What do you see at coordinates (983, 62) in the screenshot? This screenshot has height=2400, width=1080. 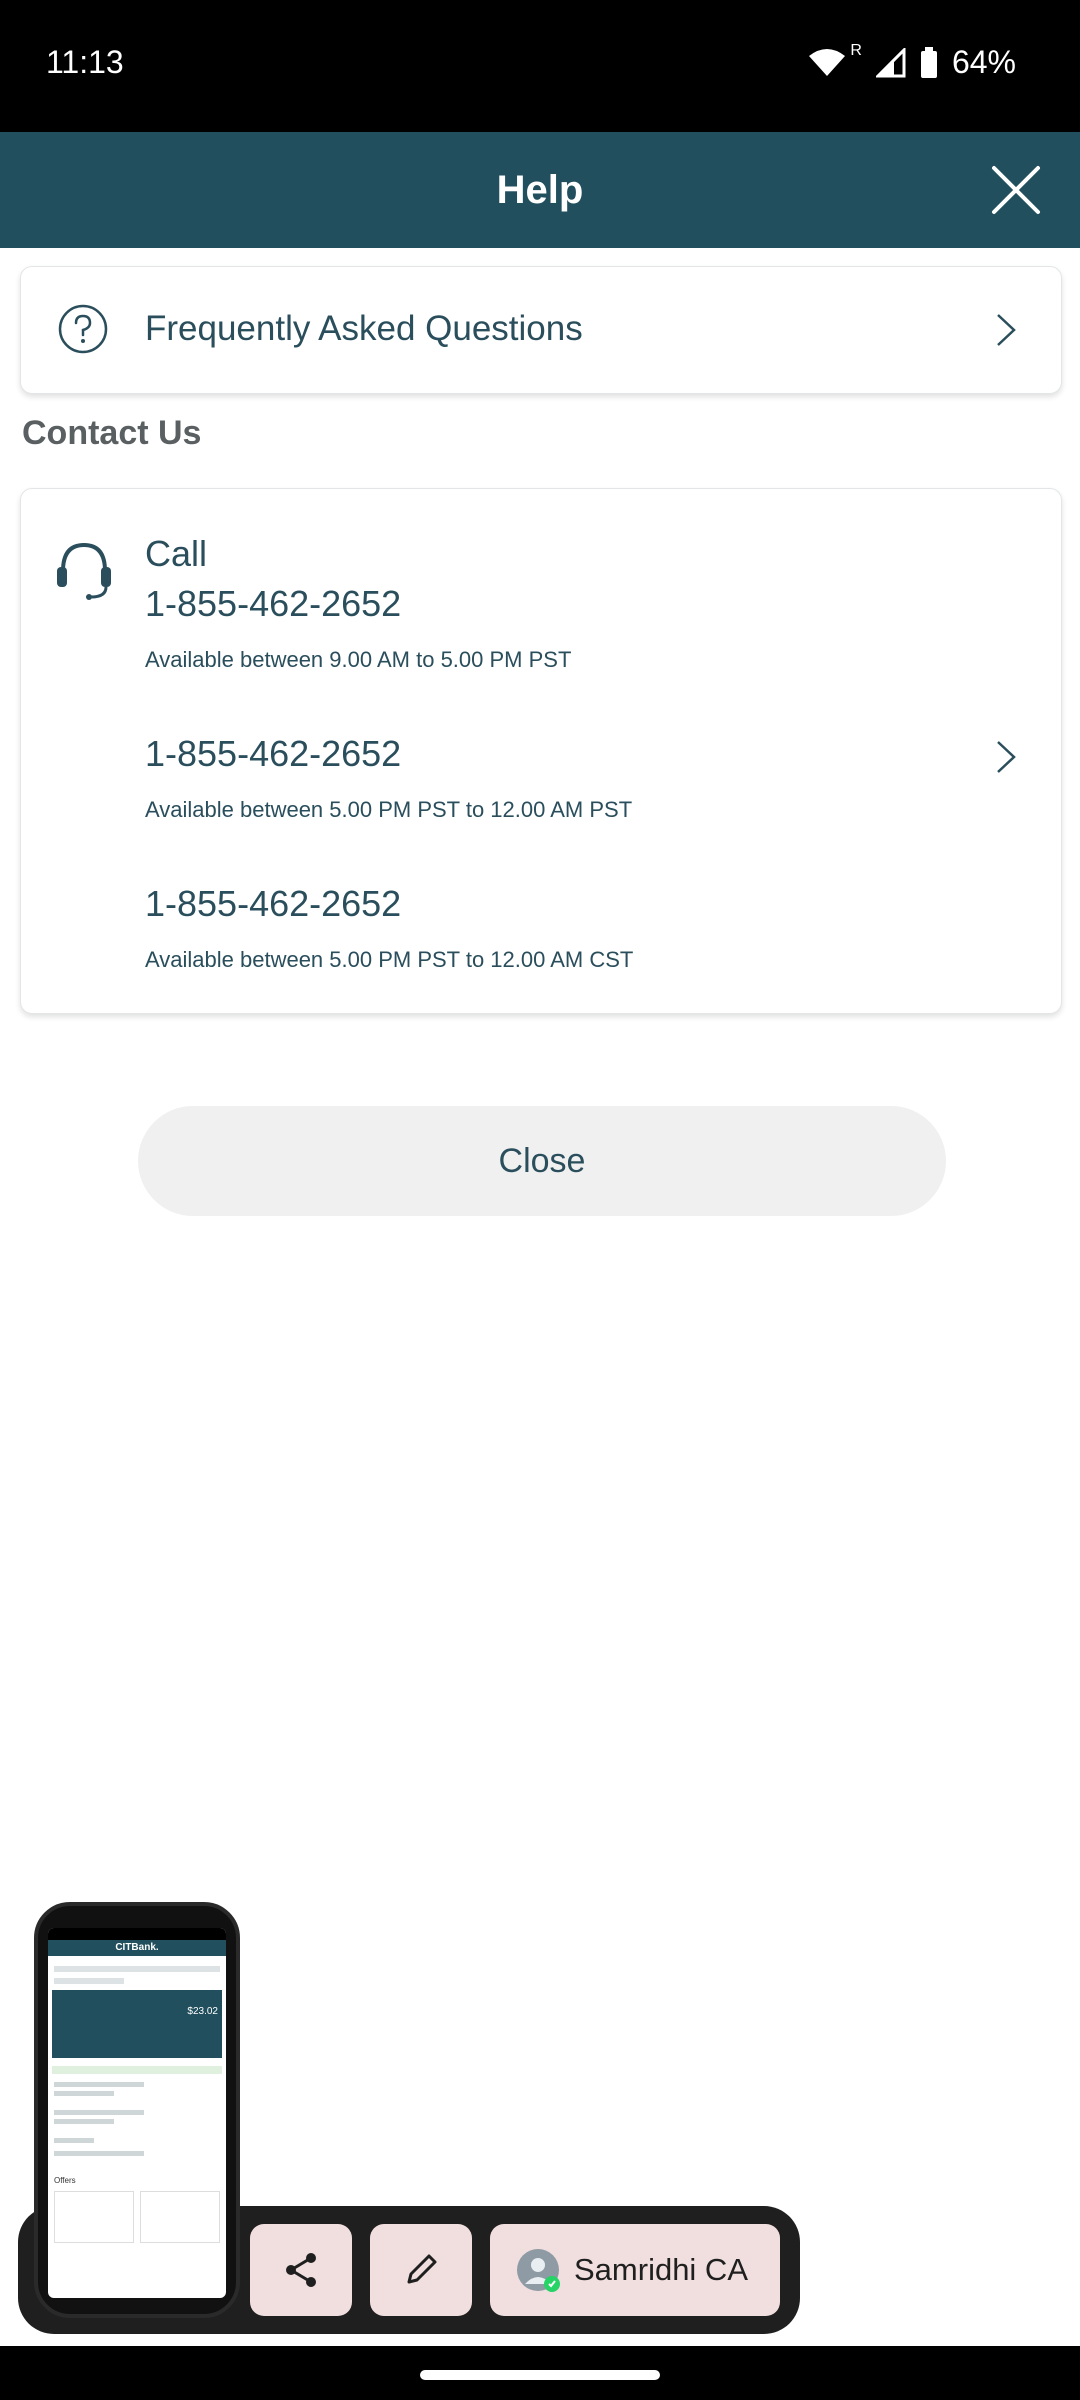 I see `battery-percent: 64%` at bounding box center [983, 62].